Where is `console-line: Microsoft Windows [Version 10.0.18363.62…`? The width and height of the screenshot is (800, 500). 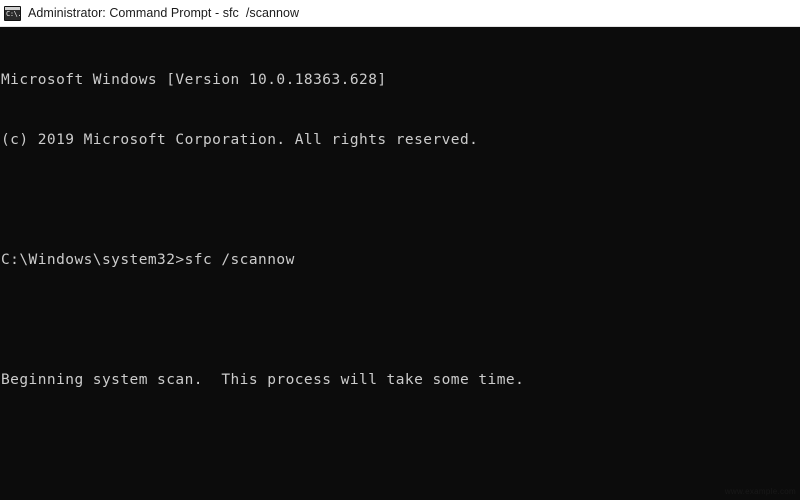 console-line: Microsoft Windows [Version 10.0.18363.62… is located at coordinates (194, 80).